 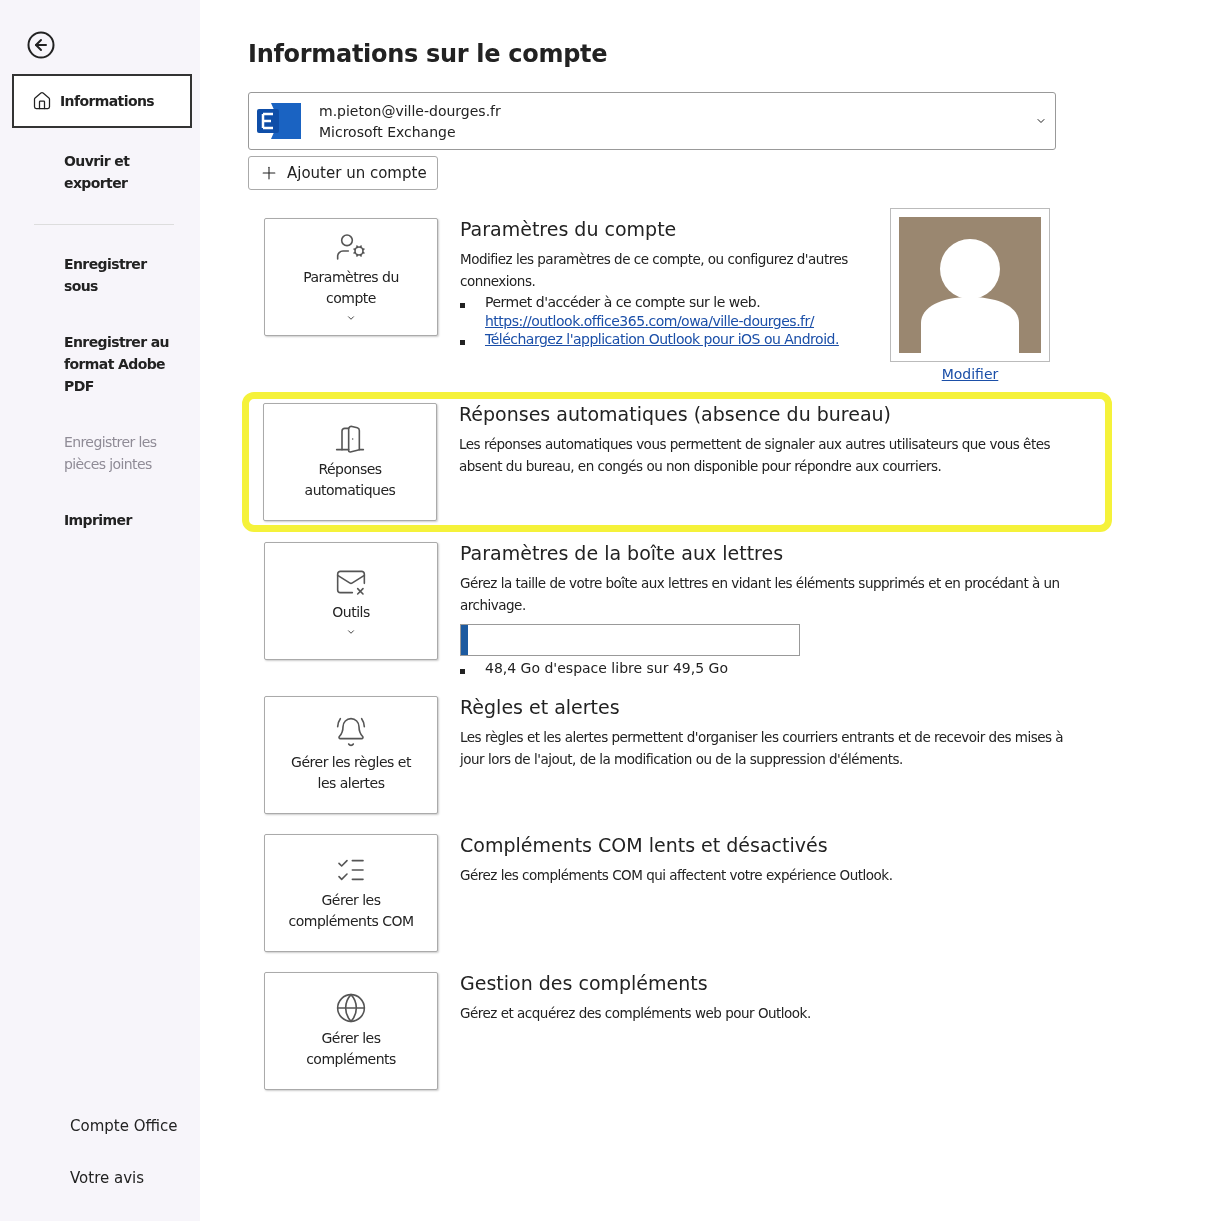 What do you see at coordinates (623, 302) in the screenshot?
I see `bullet-text: Permet d'accéder à ce compte sur le web.` at bounding box center [623, 302].